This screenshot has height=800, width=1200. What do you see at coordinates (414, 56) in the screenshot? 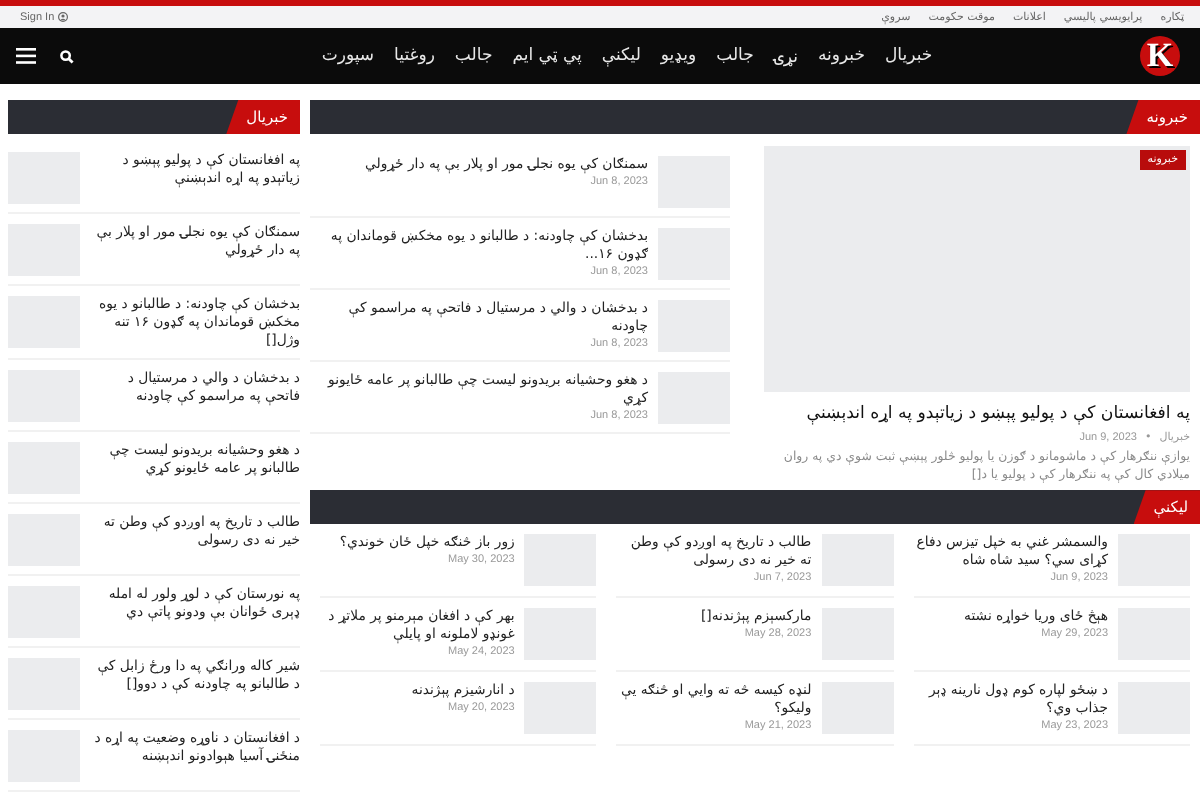
I see `nav-item: روغتیا` at bounding box center [414, 56].